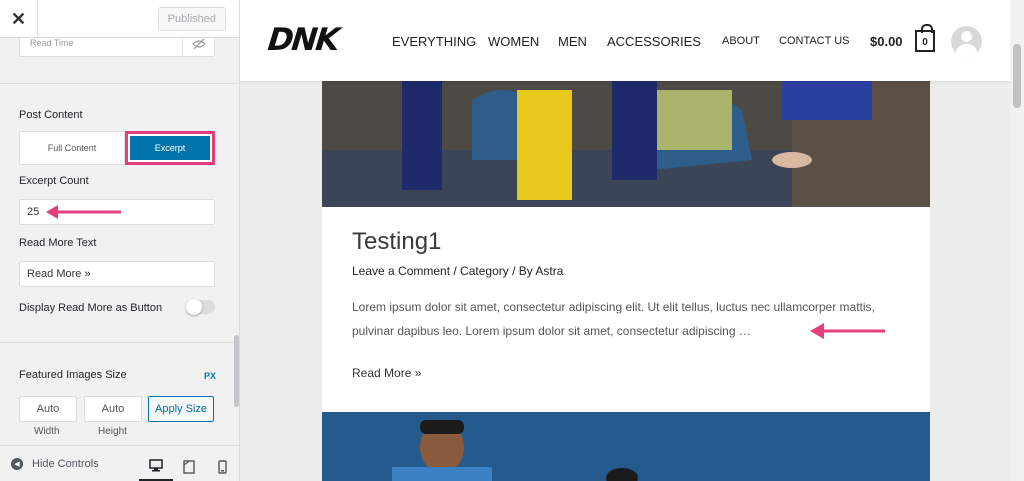  I want to click on post-meta: Leave a Comment / Category / By Astra, so click(458, 271).